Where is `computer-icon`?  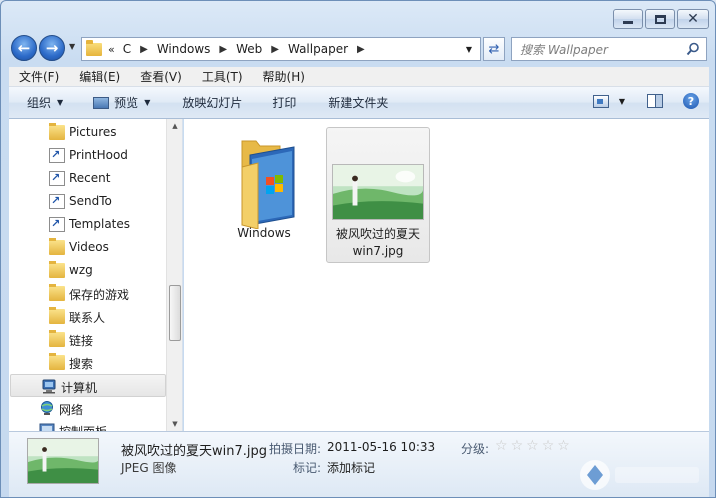 computer-icon is located at coordinates (49, 386).